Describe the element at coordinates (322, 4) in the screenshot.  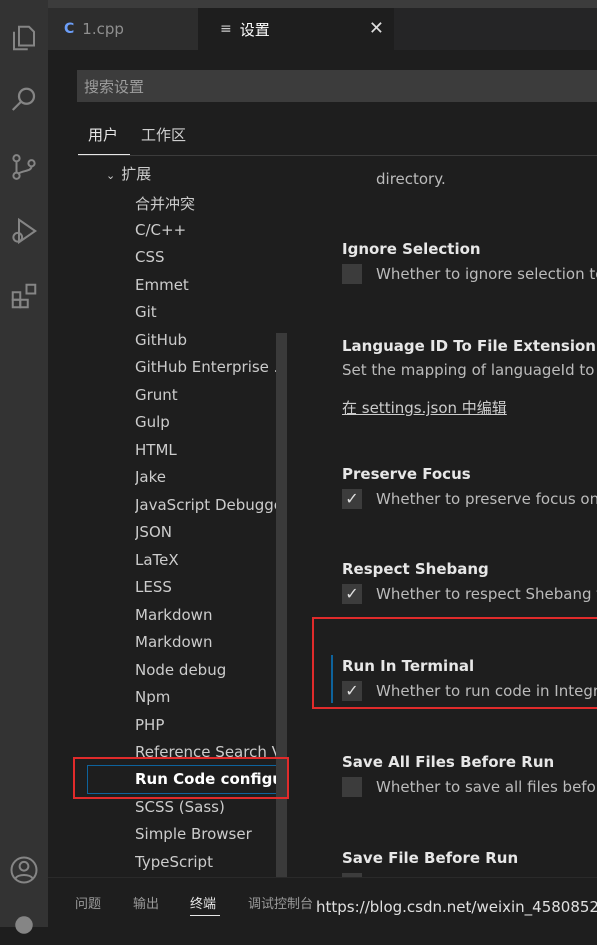
I see `title-strip` at that location.